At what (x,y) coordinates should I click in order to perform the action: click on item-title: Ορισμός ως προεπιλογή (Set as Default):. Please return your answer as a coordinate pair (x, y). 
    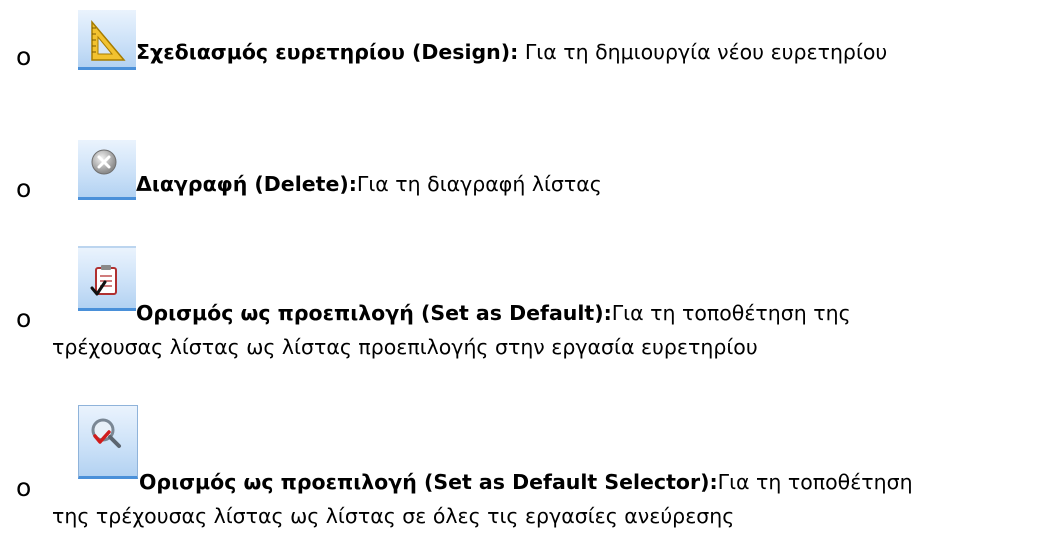
    Looking at the image, I should click on (374, 313).